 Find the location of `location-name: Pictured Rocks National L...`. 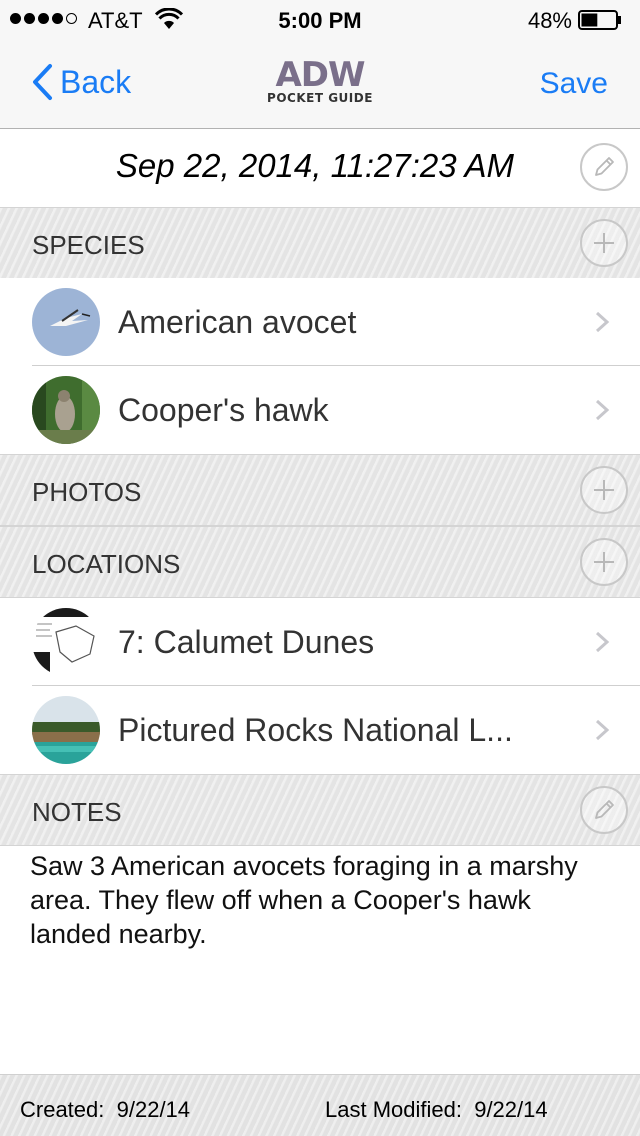

location-name: Pictured Rocks National L... is located at coordinates (315, 730).